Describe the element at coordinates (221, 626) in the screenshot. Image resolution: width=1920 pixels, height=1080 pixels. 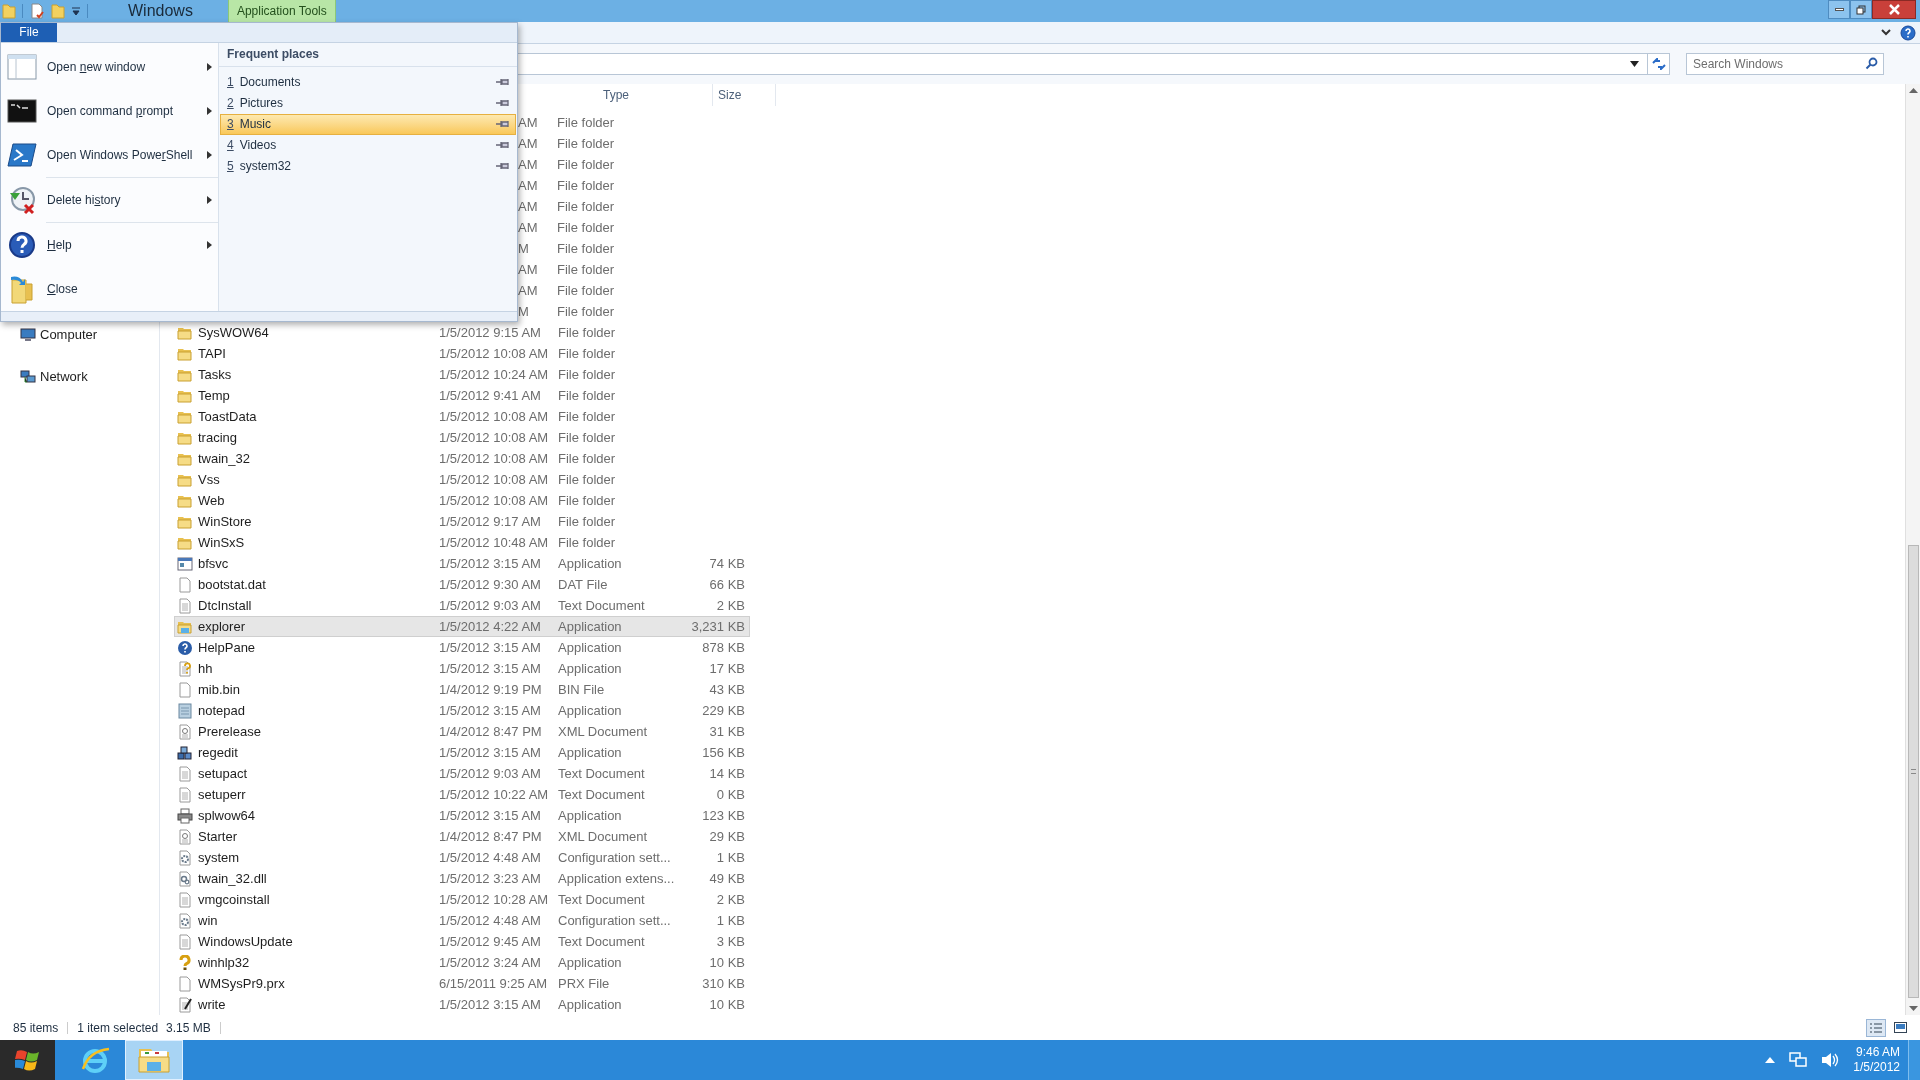
I see `file-name: explorer` at that location.